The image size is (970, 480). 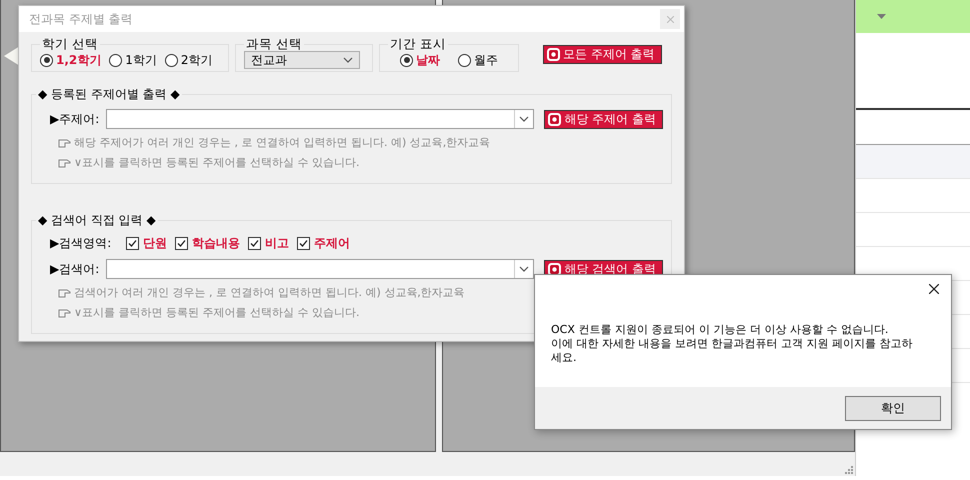 What do you see at coordinates (732, 344) in the screenshot?
I see `message-text: 이에 대한 자세한 내용을 보려면 한글과컴퓨터 고객 지원 페이지를 참고하` at bounding box center [732, 344].